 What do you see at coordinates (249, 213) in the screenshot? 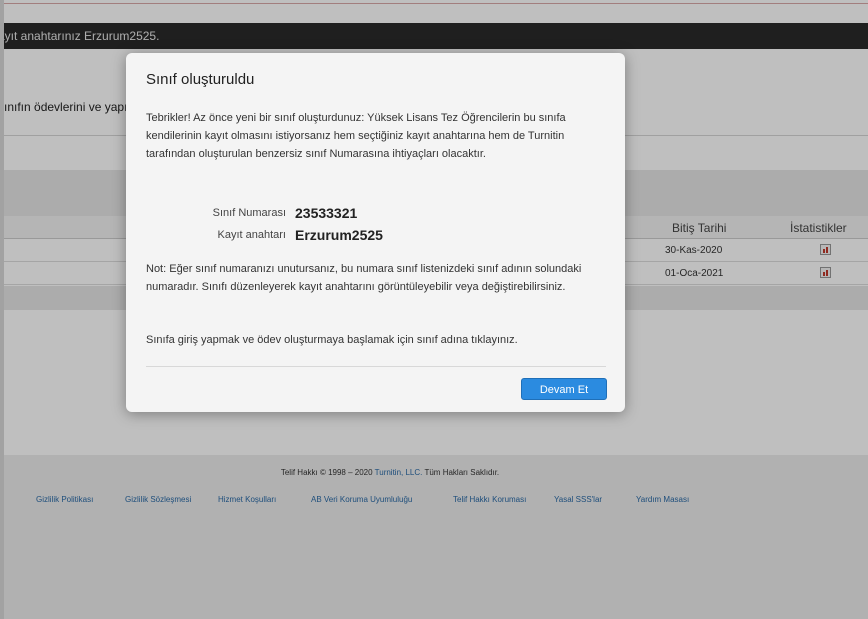
I see `class-number-label: Sınıf Numarası` at bounding box center [249, 213].